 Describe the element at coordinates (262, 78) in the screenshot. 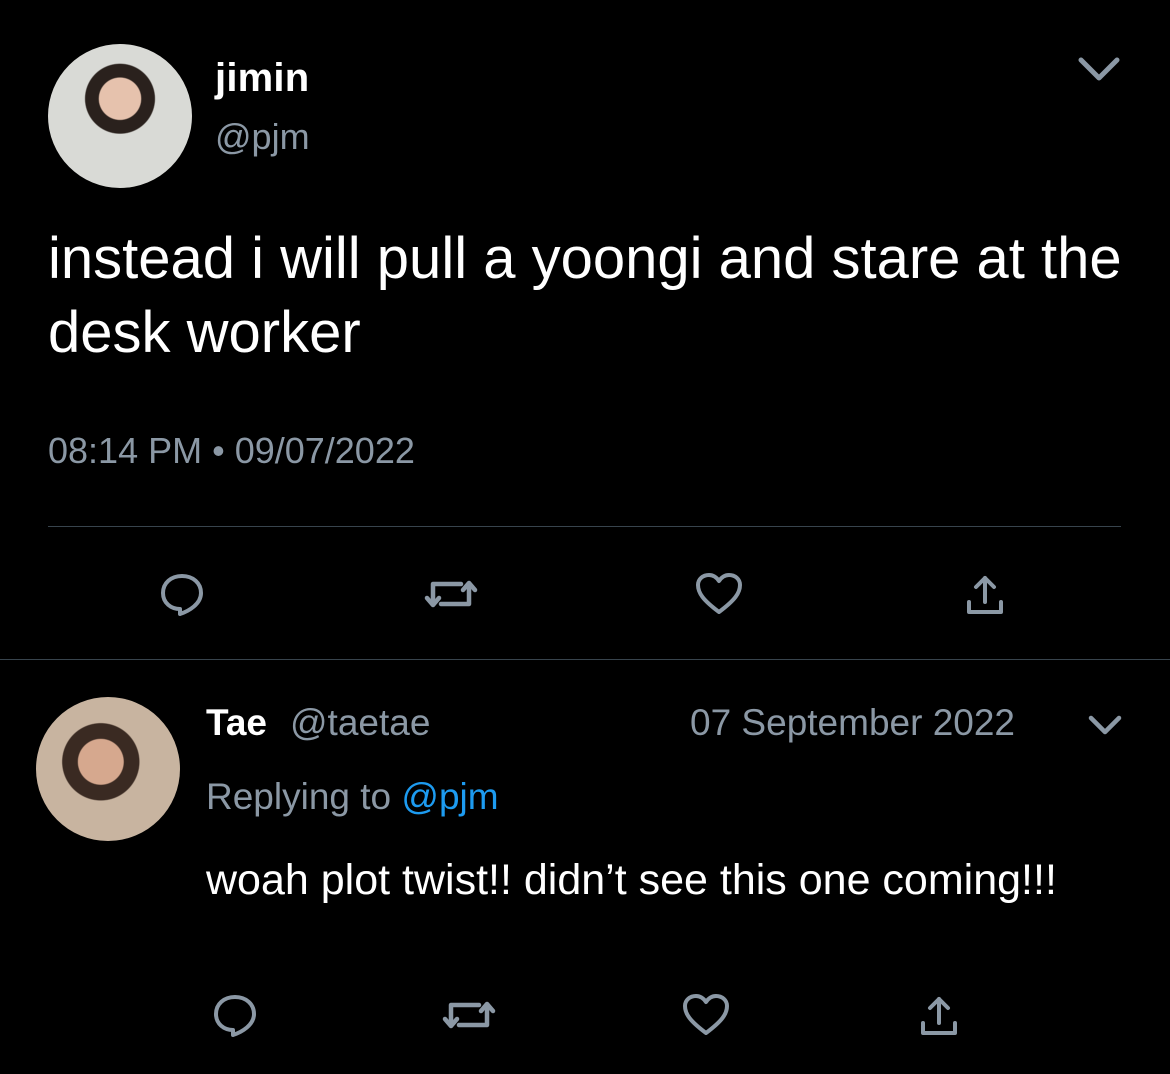

I see `author-name: jimin` at that location.